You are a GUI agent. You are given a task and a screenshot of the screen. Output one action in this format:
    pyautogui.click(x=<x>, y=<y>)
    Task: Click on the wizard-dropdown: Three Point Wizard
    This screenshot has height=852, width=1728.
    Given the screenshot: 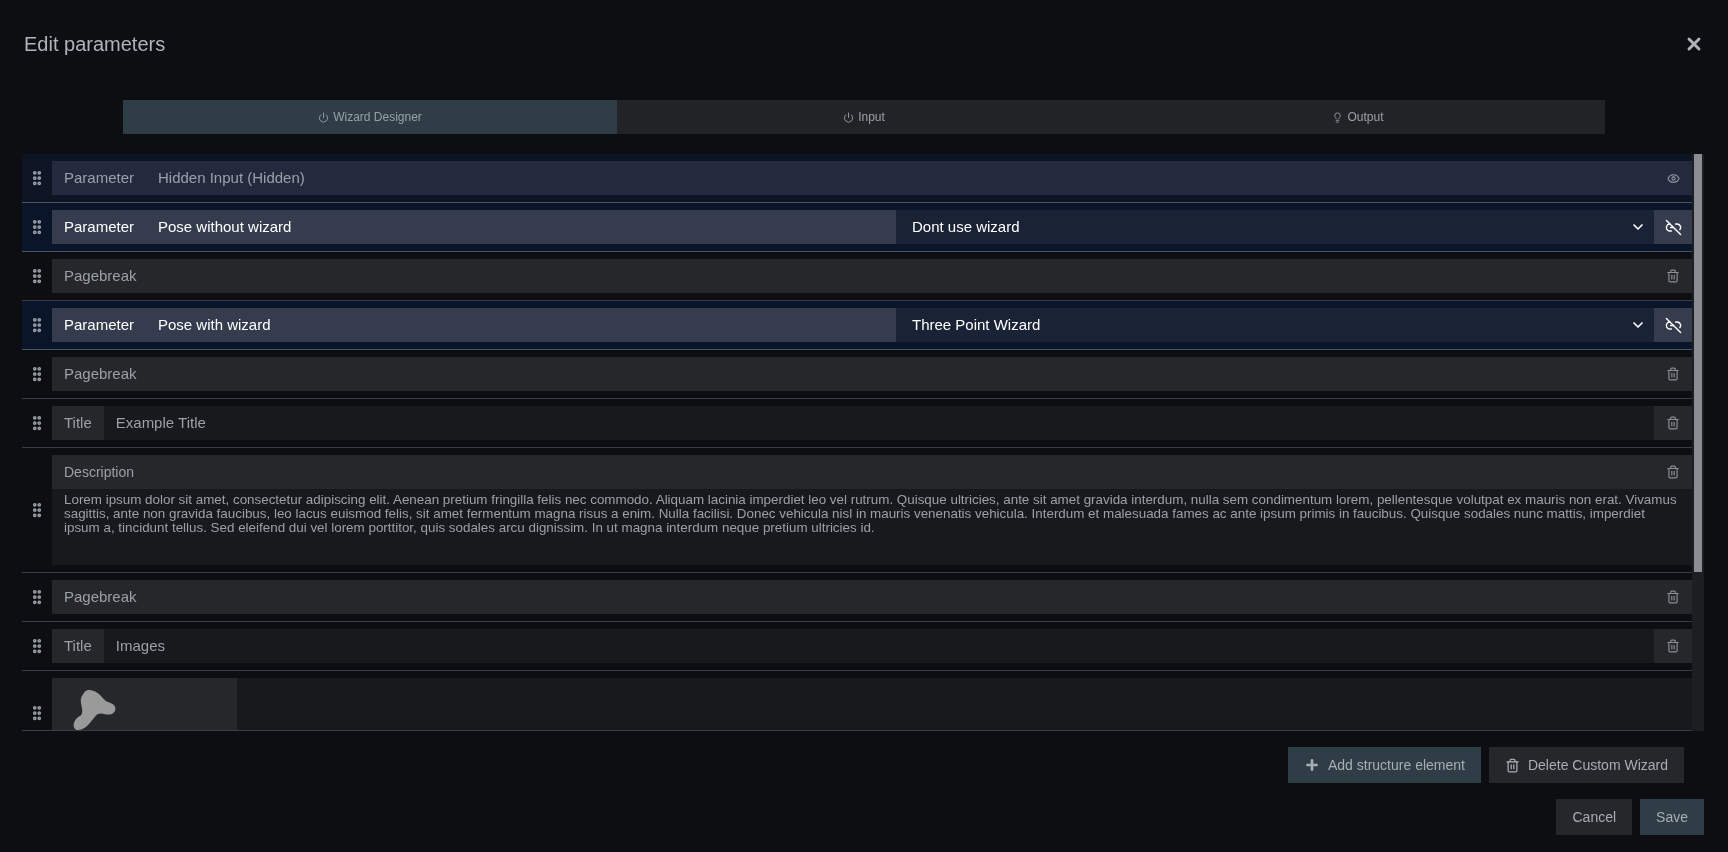 What is the action you would take?
    pyautogui.click(x=1275, y=325)
    